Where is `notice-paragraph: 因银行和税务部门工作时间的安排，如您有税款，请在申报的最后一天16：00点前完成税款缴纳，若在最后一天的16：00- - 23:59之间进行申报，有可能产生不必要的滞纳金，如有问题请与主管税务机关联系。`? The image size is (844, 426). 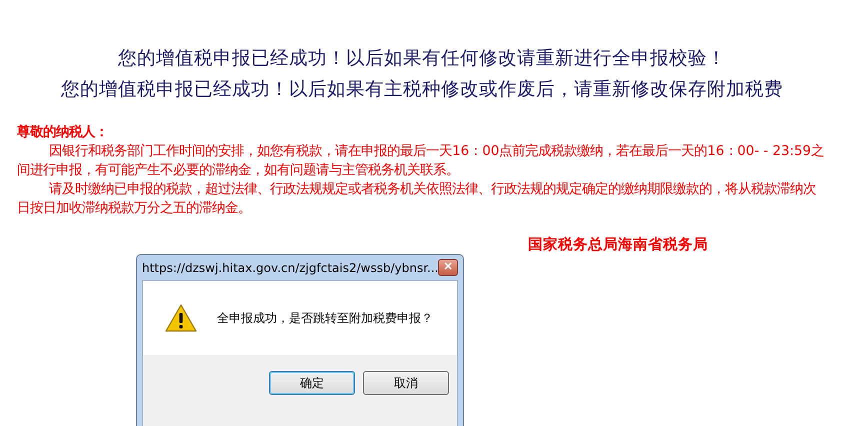
notice-paragraph: 因银行和税务部门工作时间的安排，如您有税款，请在申报的最后一天16：00点前完成税款缴纳，若在最后一天的16：00- - 23:59之间进行申报，有可能产生不必要的滞纳金，如有问题请与主管税务机关联系。 is located at coordinates (421, 161).